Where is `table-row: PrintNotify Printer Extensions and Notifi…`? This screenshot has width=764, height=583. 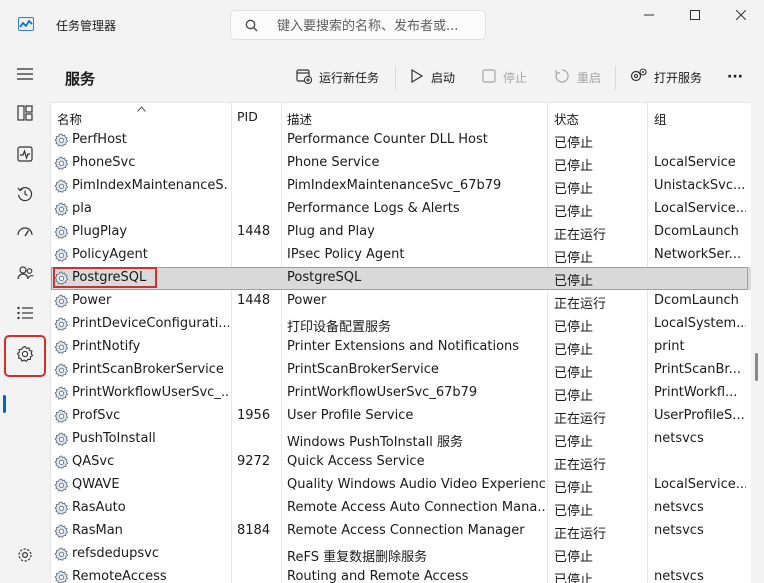 table-row: PrintNotify Printer Extensions and Notifi… is located at coordinates (401, 347).